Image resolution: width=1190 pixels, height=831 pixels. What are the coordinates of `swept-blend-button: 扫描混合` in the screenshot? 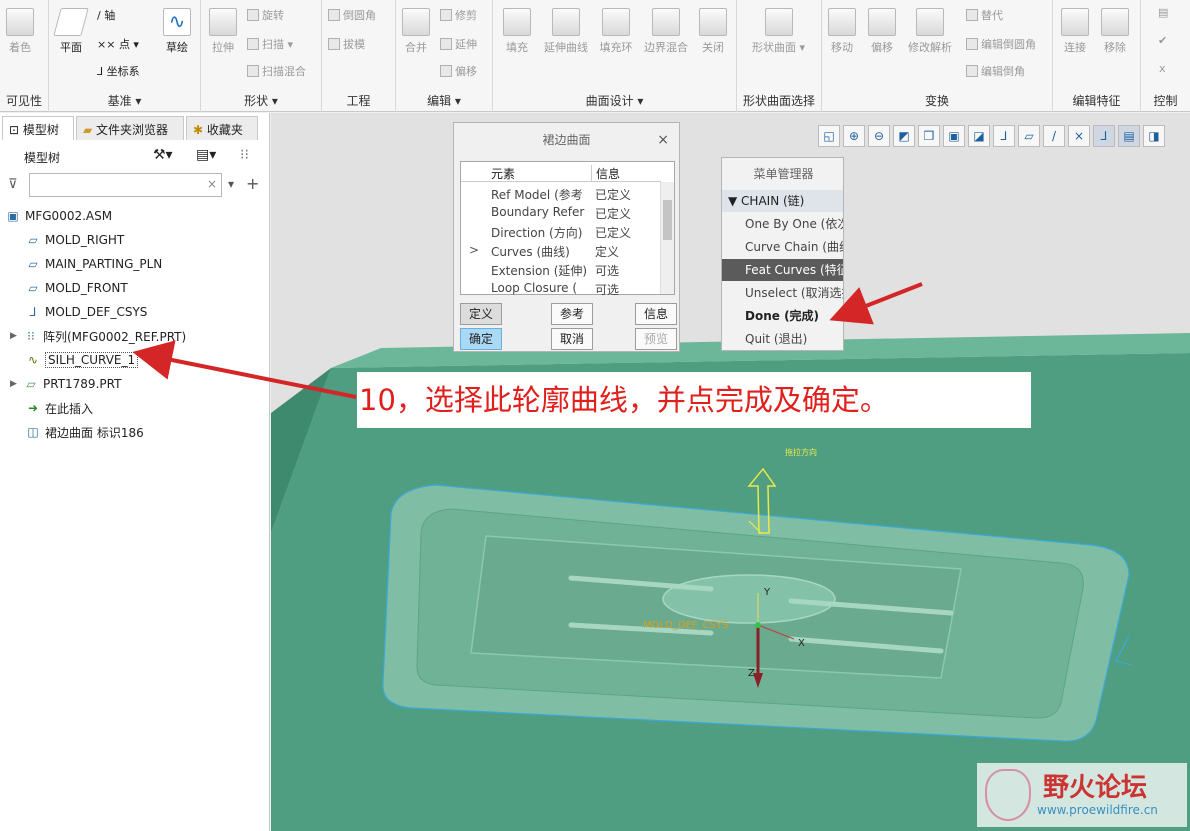 It's located at (276, 71).